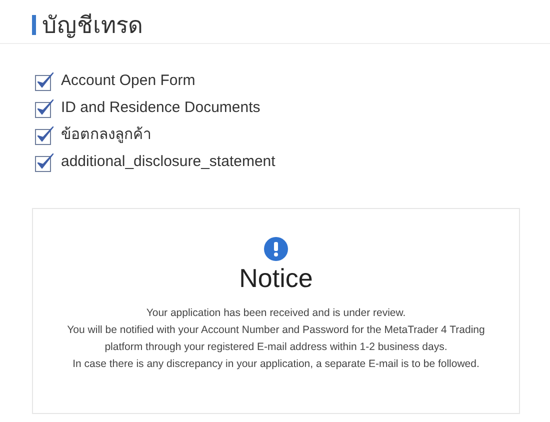 This screenshot has width=550, height=422. I want to click on exclamation-icon, so click(276, 249).